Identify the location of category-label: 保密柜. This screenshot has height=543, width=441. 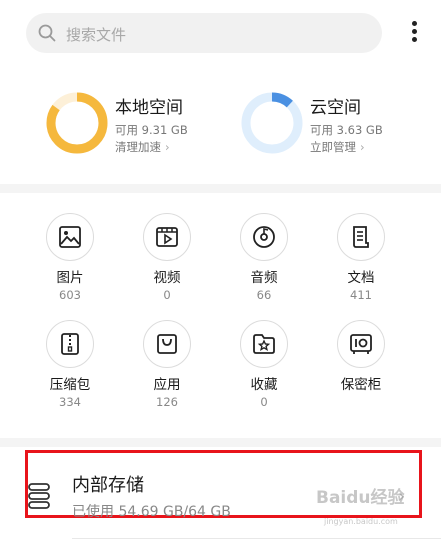
(361, 385).